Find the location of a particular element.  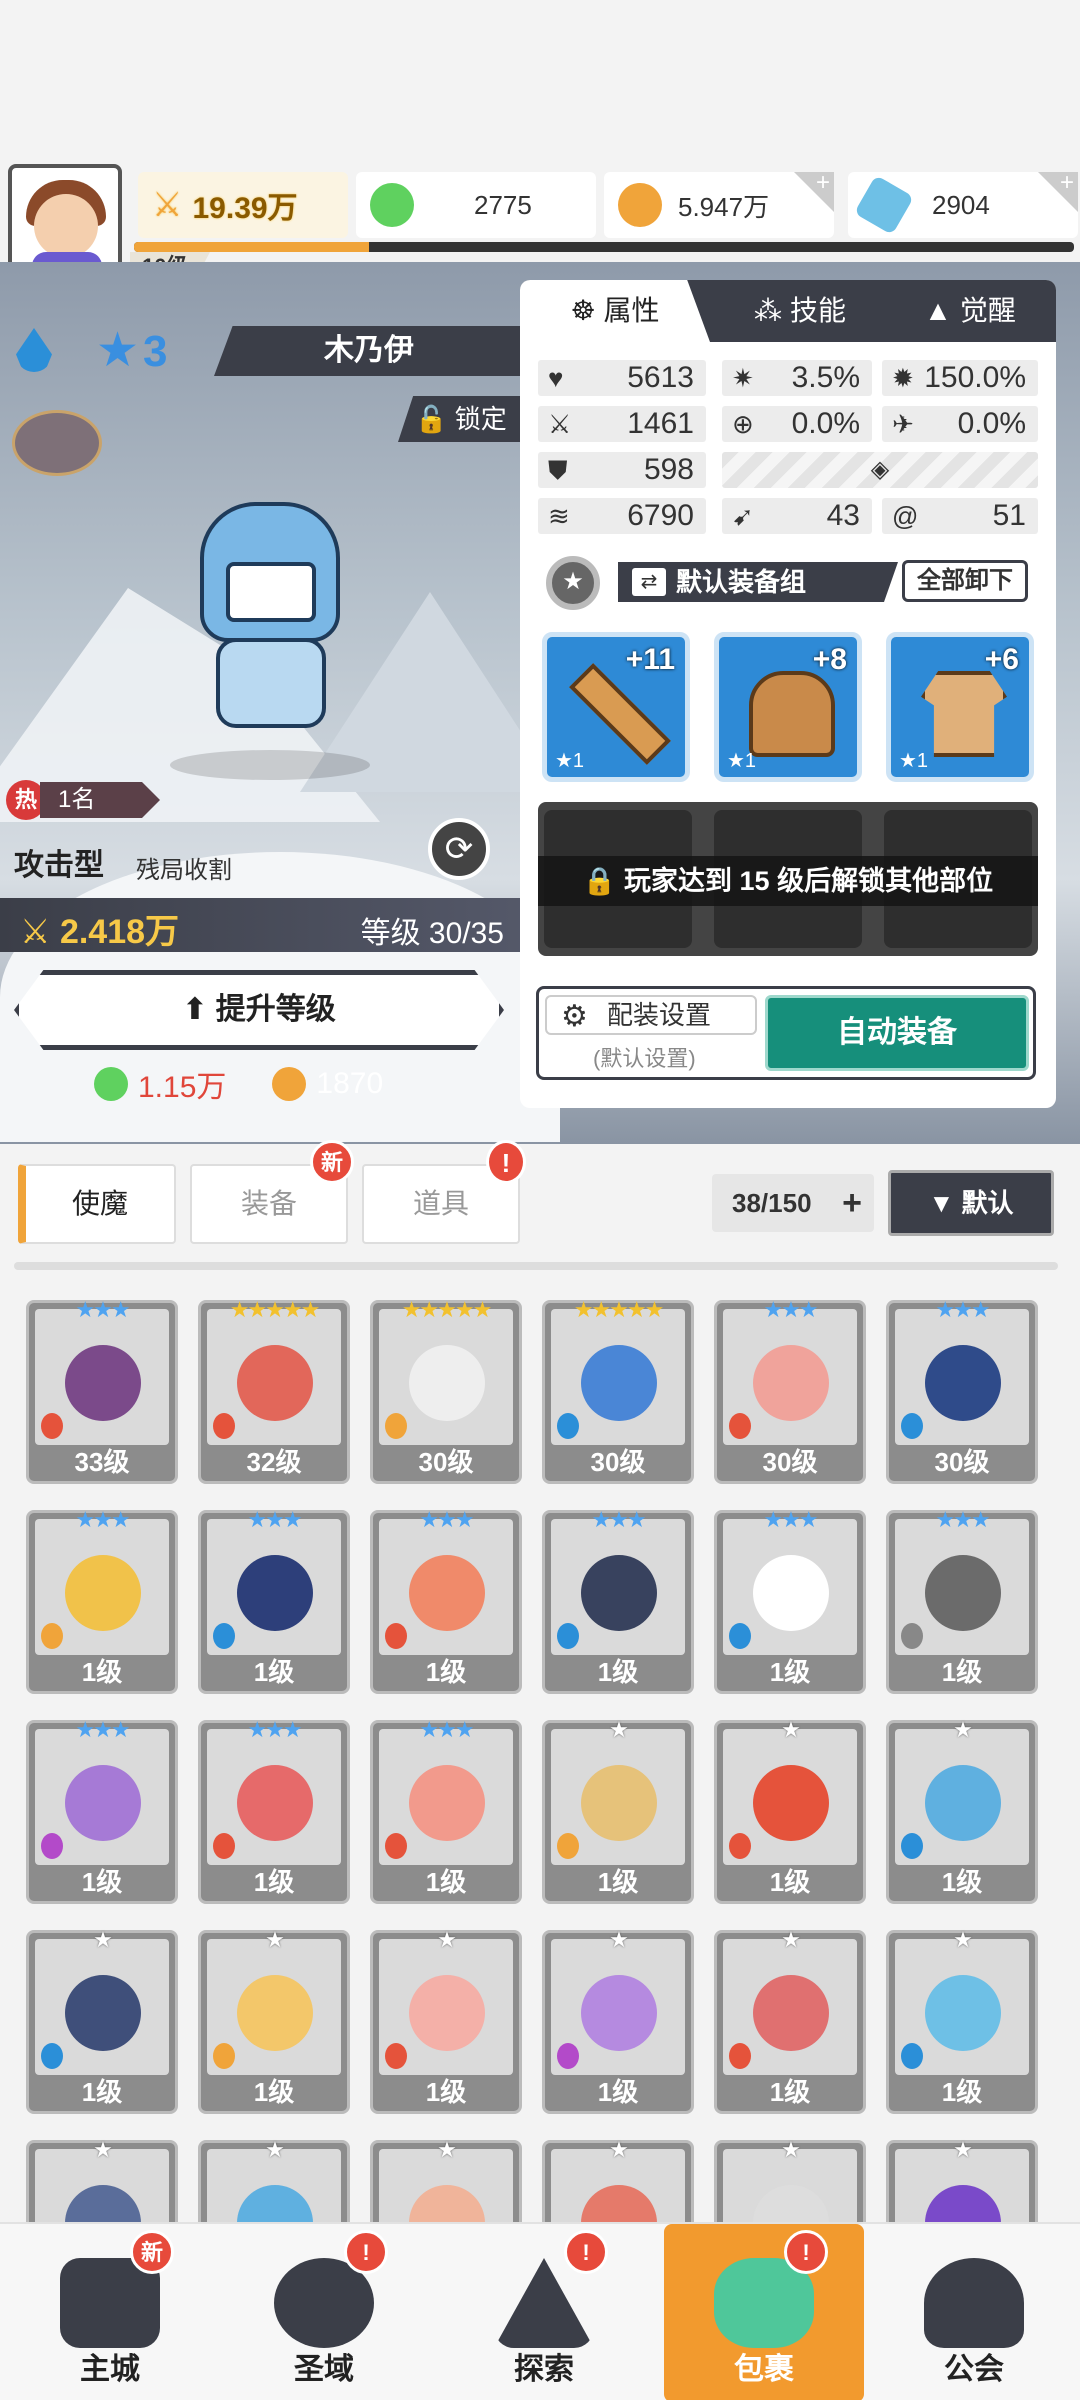

player-avatar is located at coordinates (65, 221).